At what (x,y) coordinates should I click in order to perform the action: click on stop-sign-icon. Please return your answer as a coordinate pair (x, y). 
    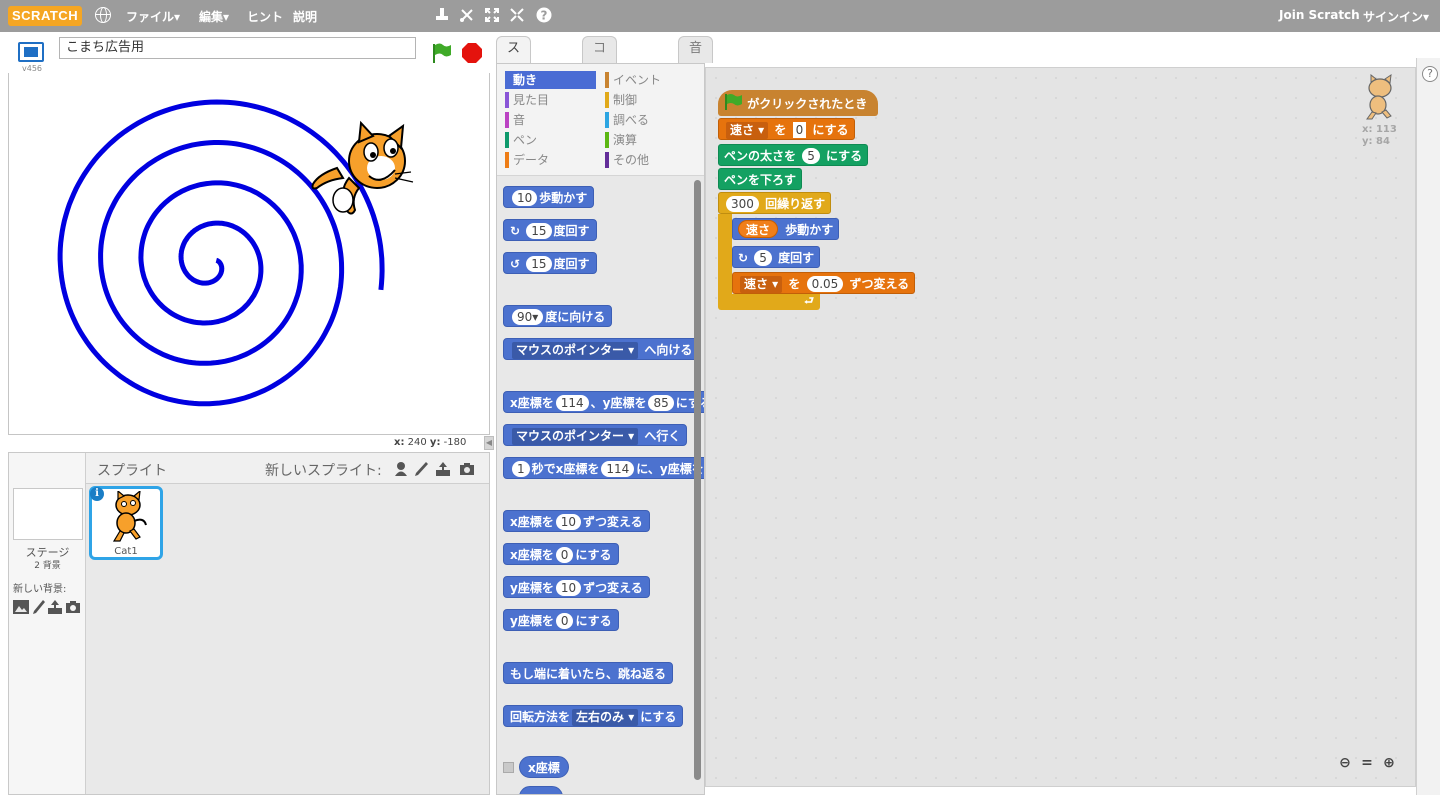
    Looking at the image, I should click on (472, 53).